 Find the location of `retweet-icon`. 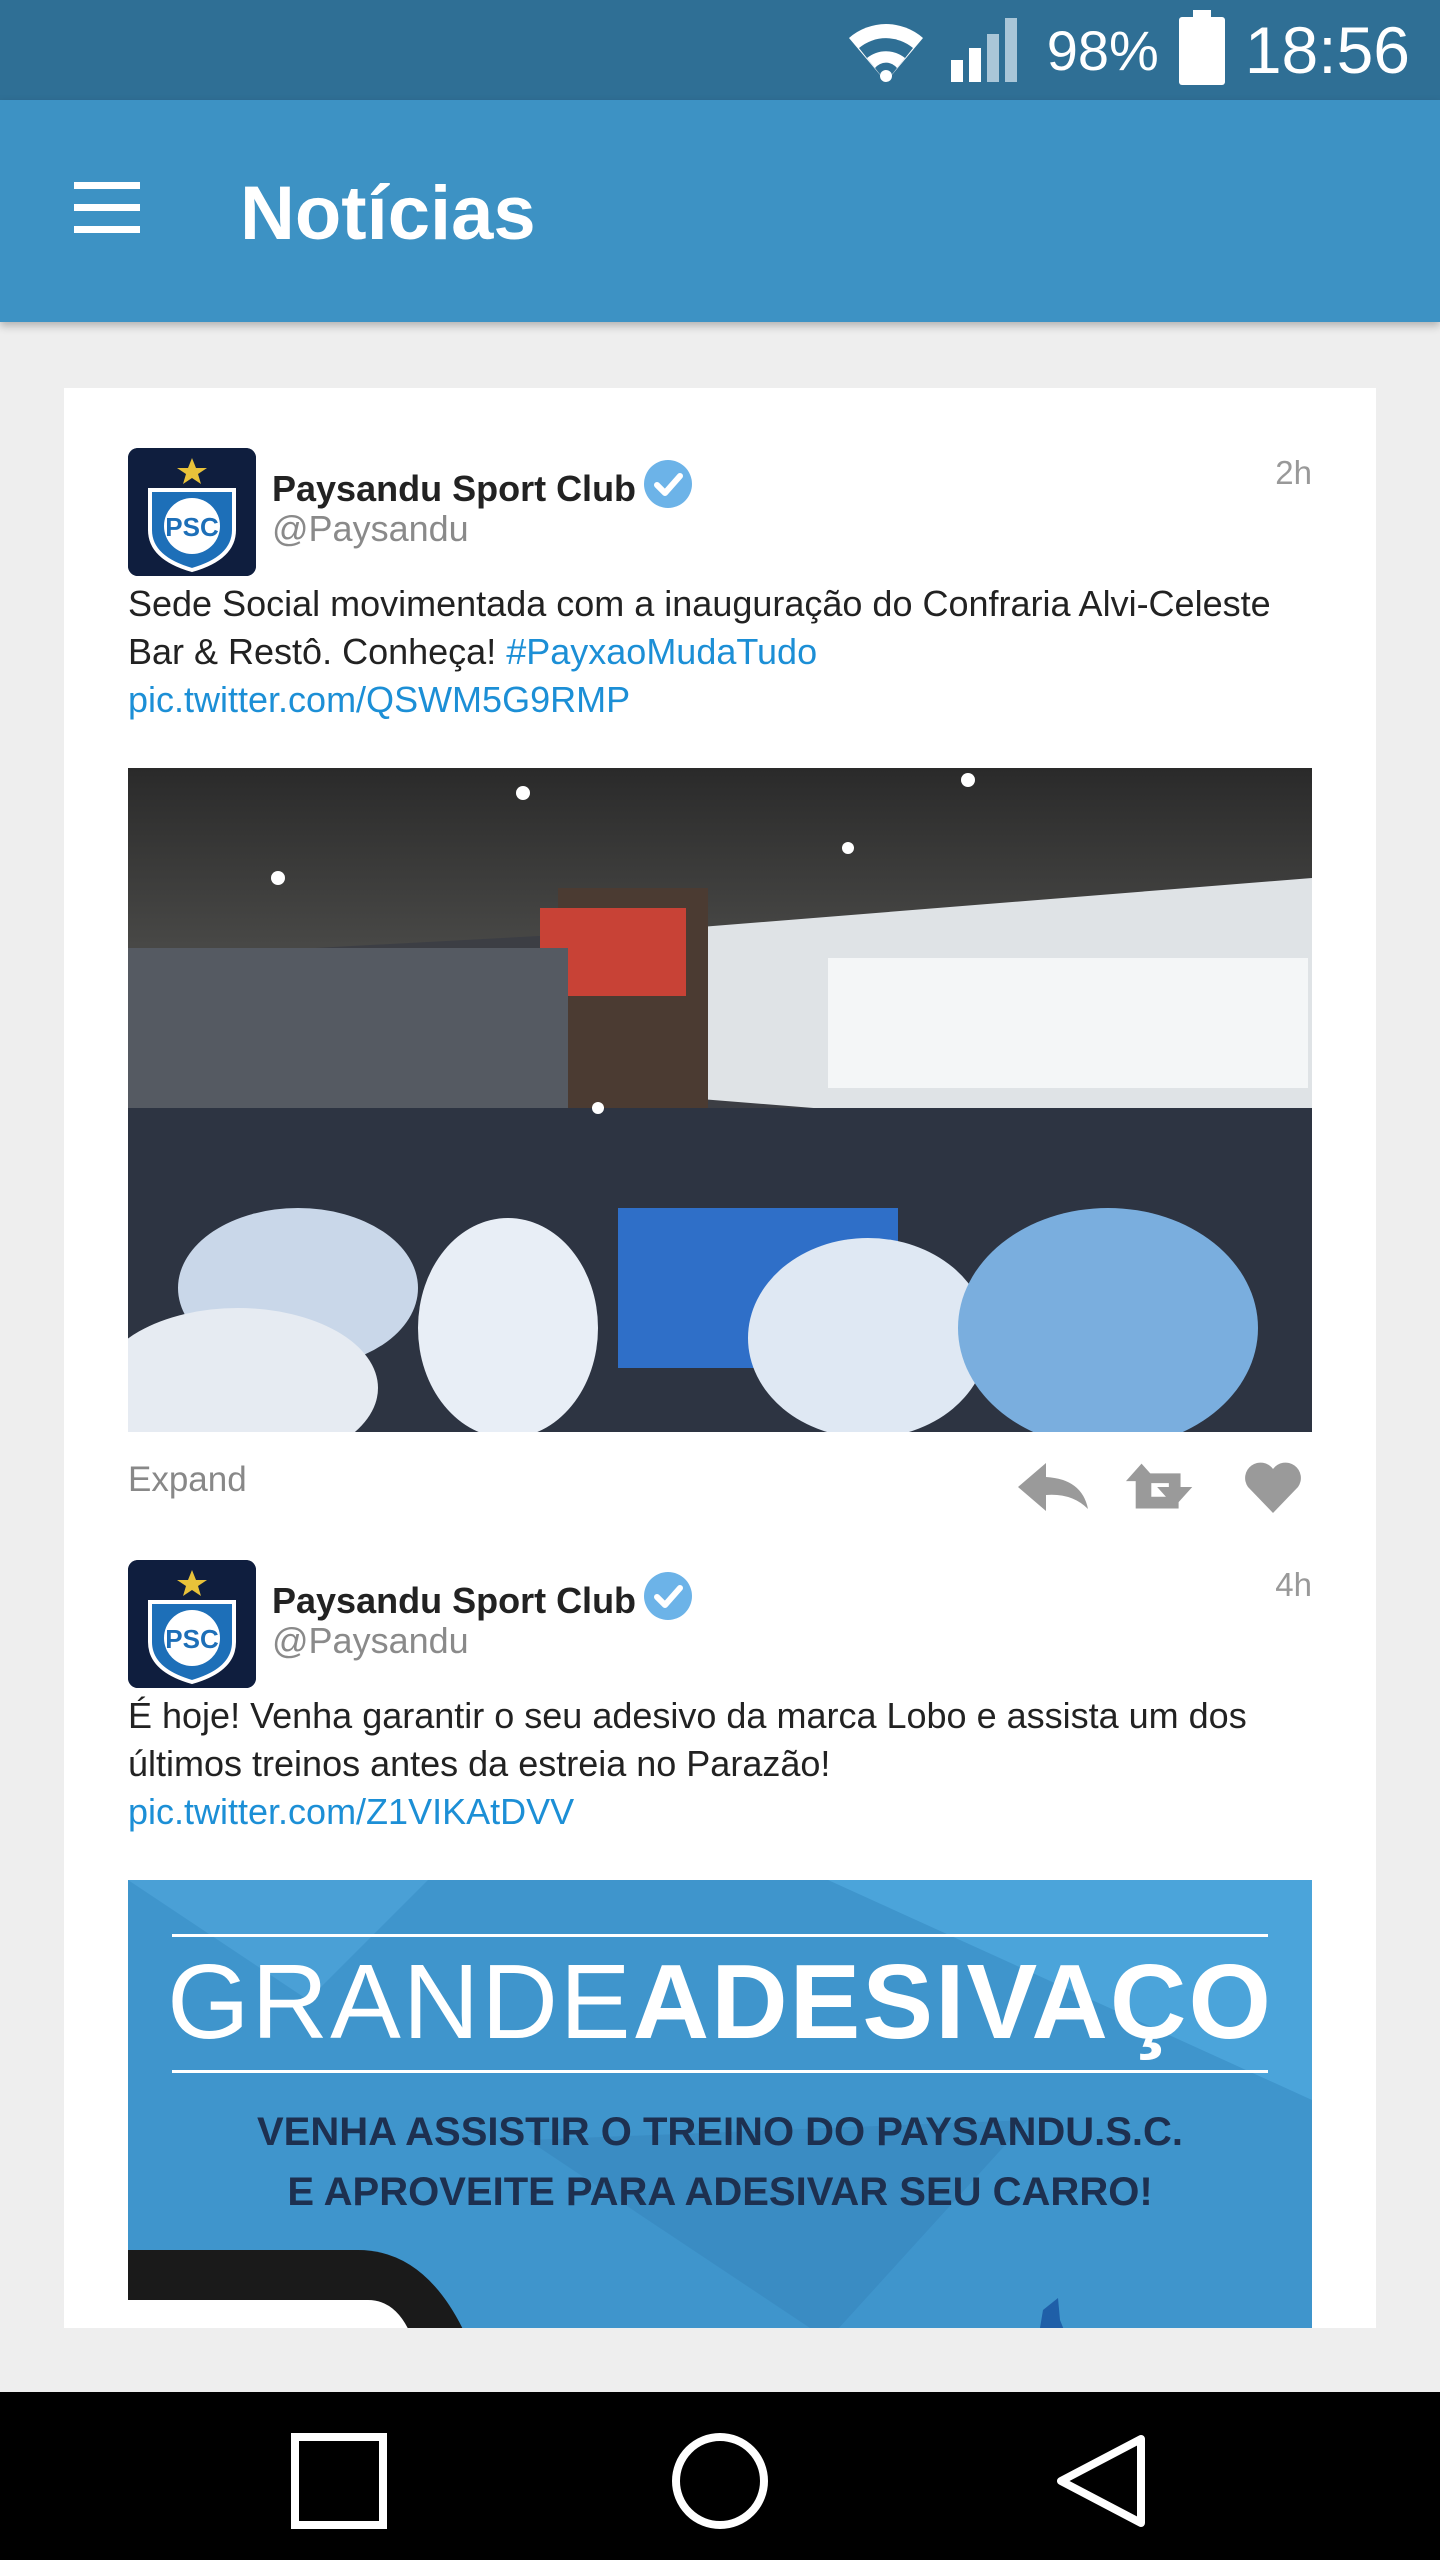

retweet-icon is located at coordinates (1163, 1487).